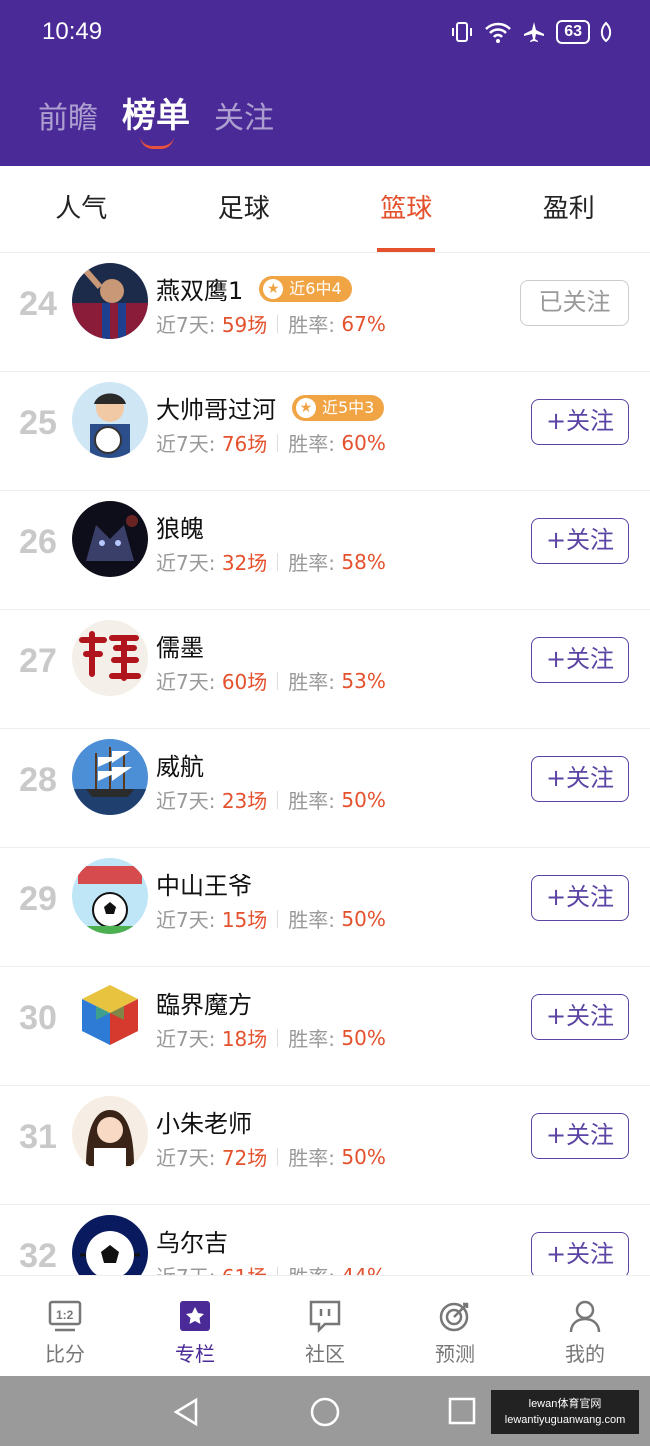  I want to click on rank-number: 24, so click(38, 304).